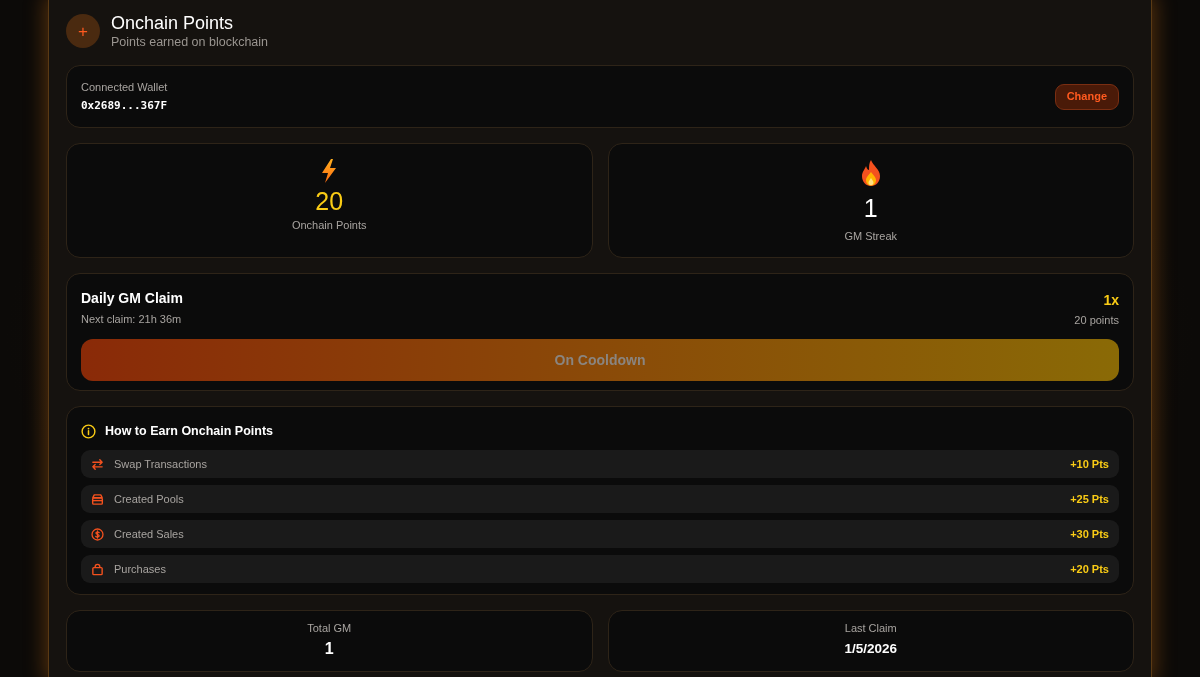 This screenshot has width=1200, height=677. I want to click on wallet-label: Connected Wallet, so click(124, 87).